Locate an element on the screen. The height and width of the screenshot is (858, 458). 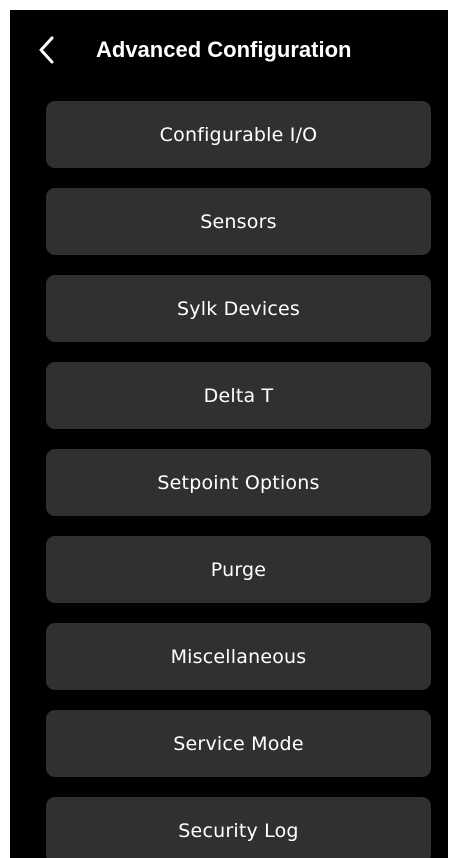
chevron-left-icon is located at coordinates (46, 50).